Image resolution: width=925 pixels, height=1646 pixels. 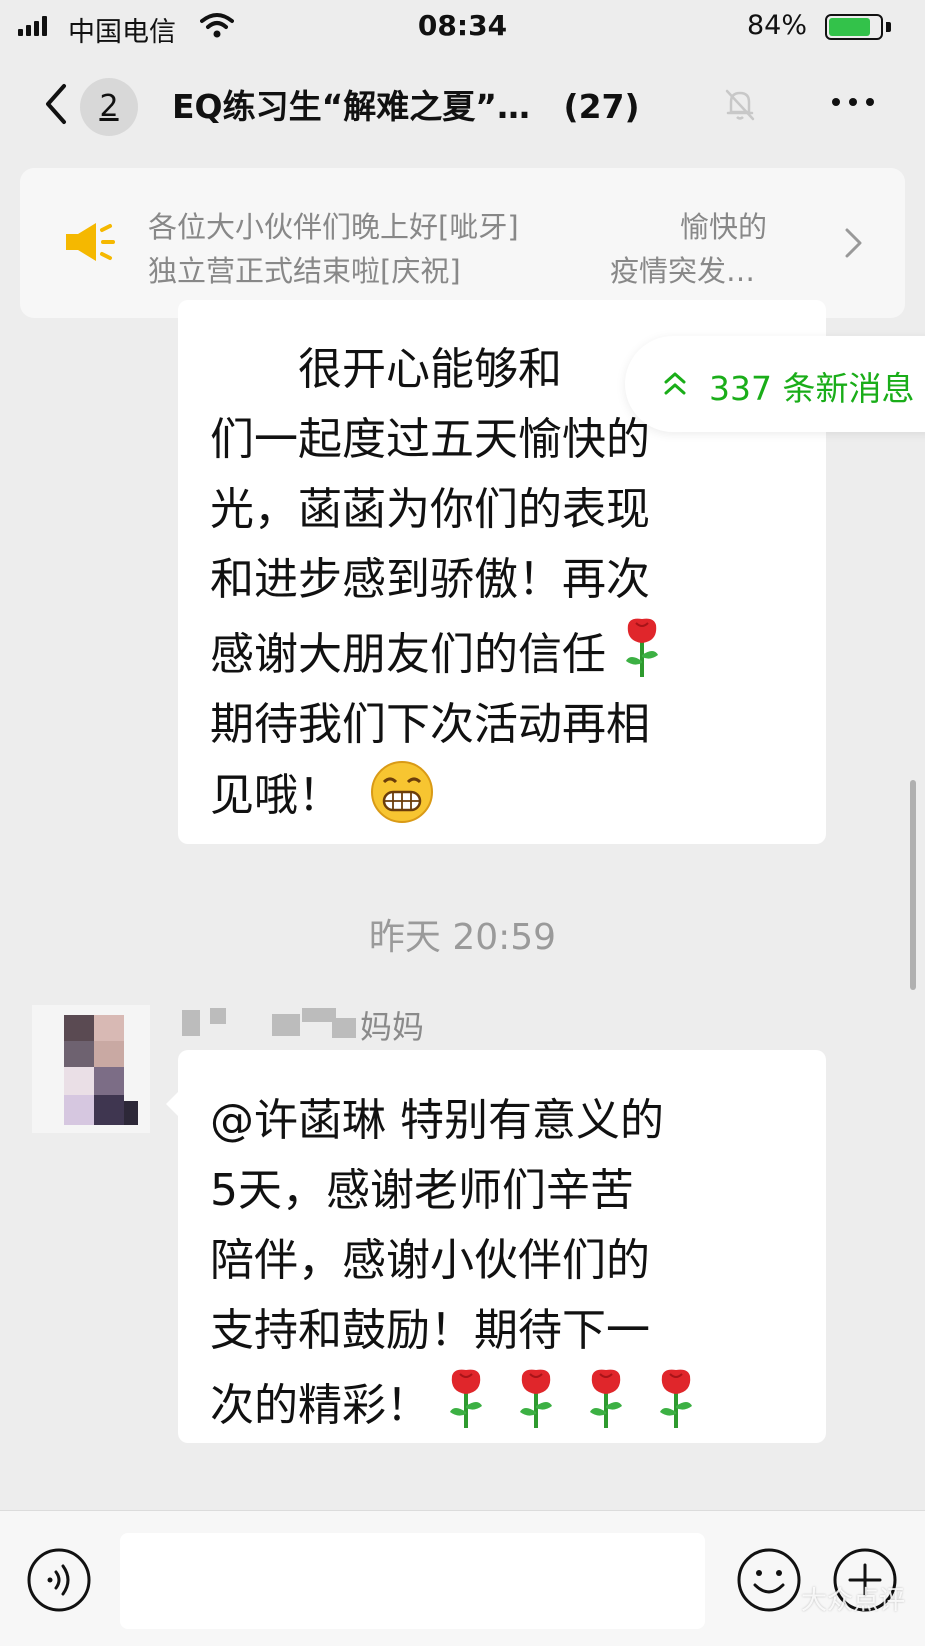 I want to click on watermark: 大众点评, so click(x=852, y=1601).